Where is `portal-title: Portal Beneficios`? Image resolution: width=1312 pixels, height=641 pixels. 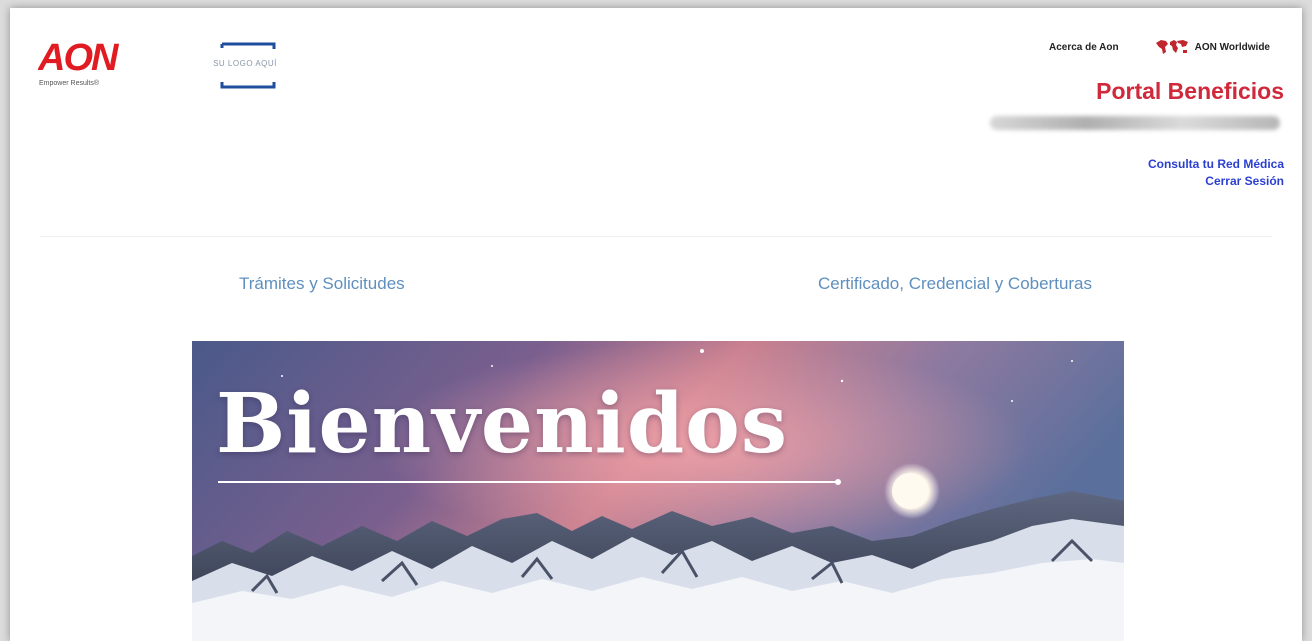 portal-title: Portal Beneficios is located at coordinates (1190, 91).